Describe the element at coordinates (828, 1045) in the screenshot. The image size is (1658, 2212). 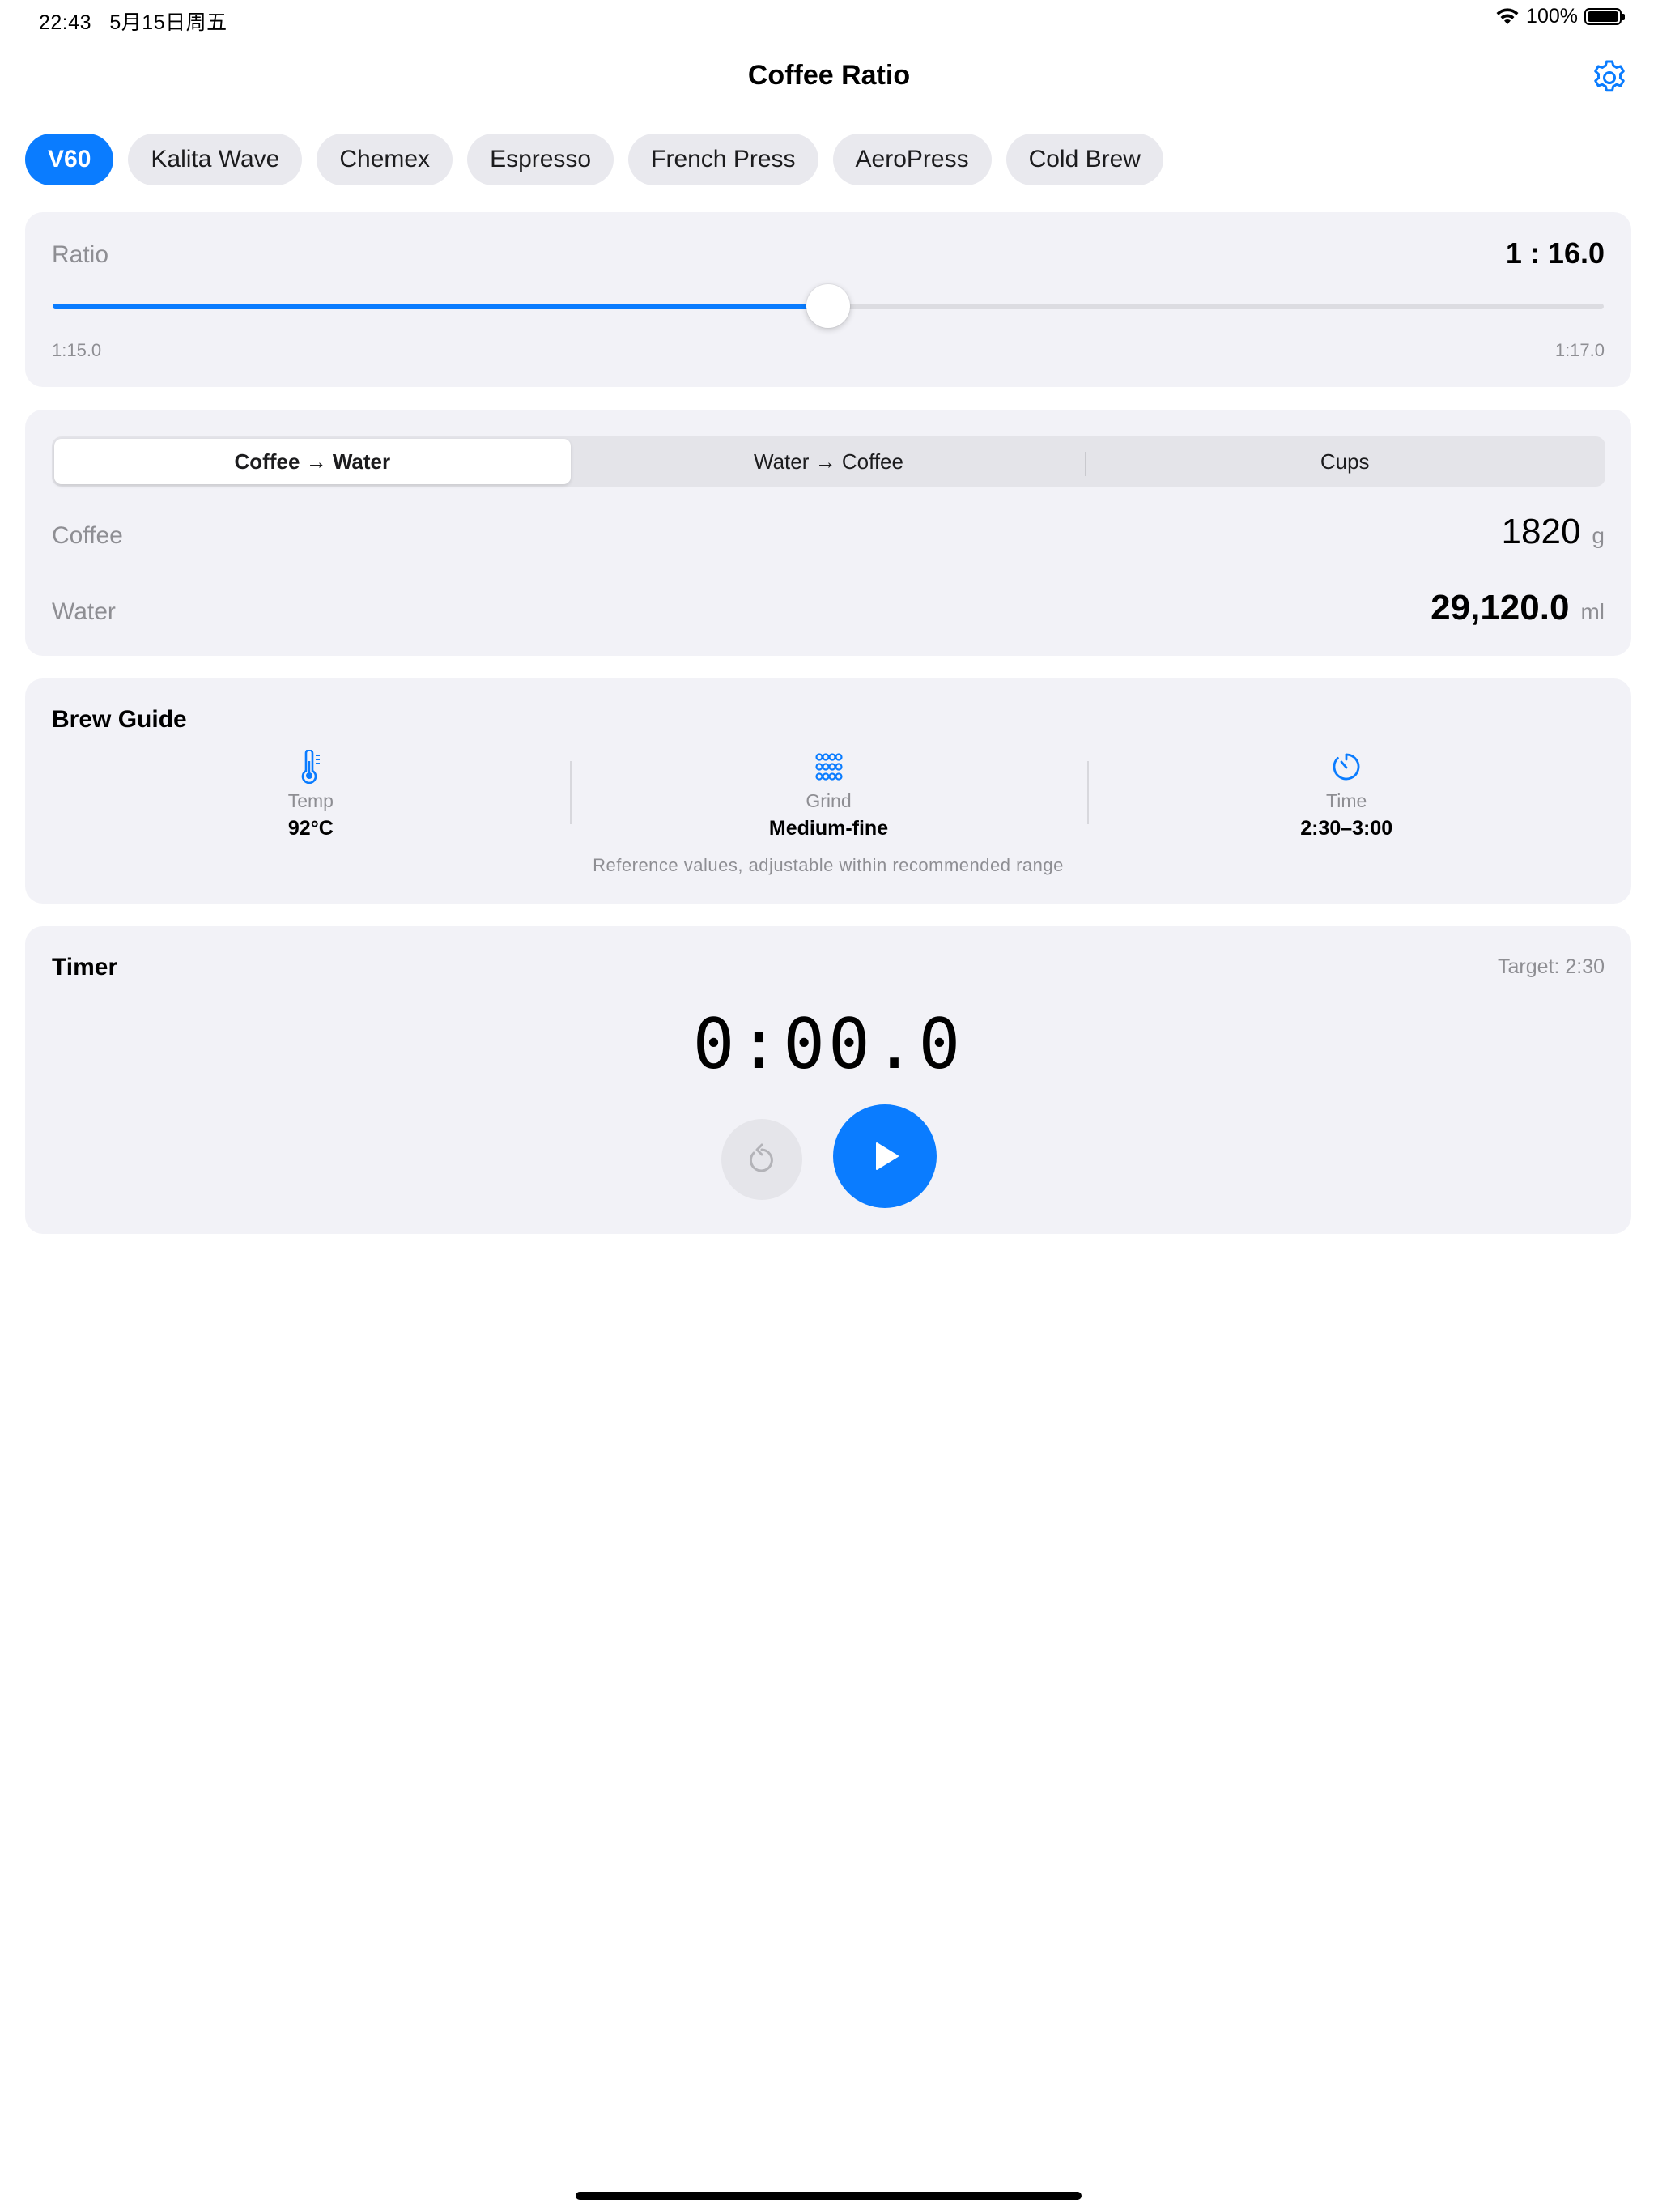
I see `timer-display: 0:00.0` at that location.